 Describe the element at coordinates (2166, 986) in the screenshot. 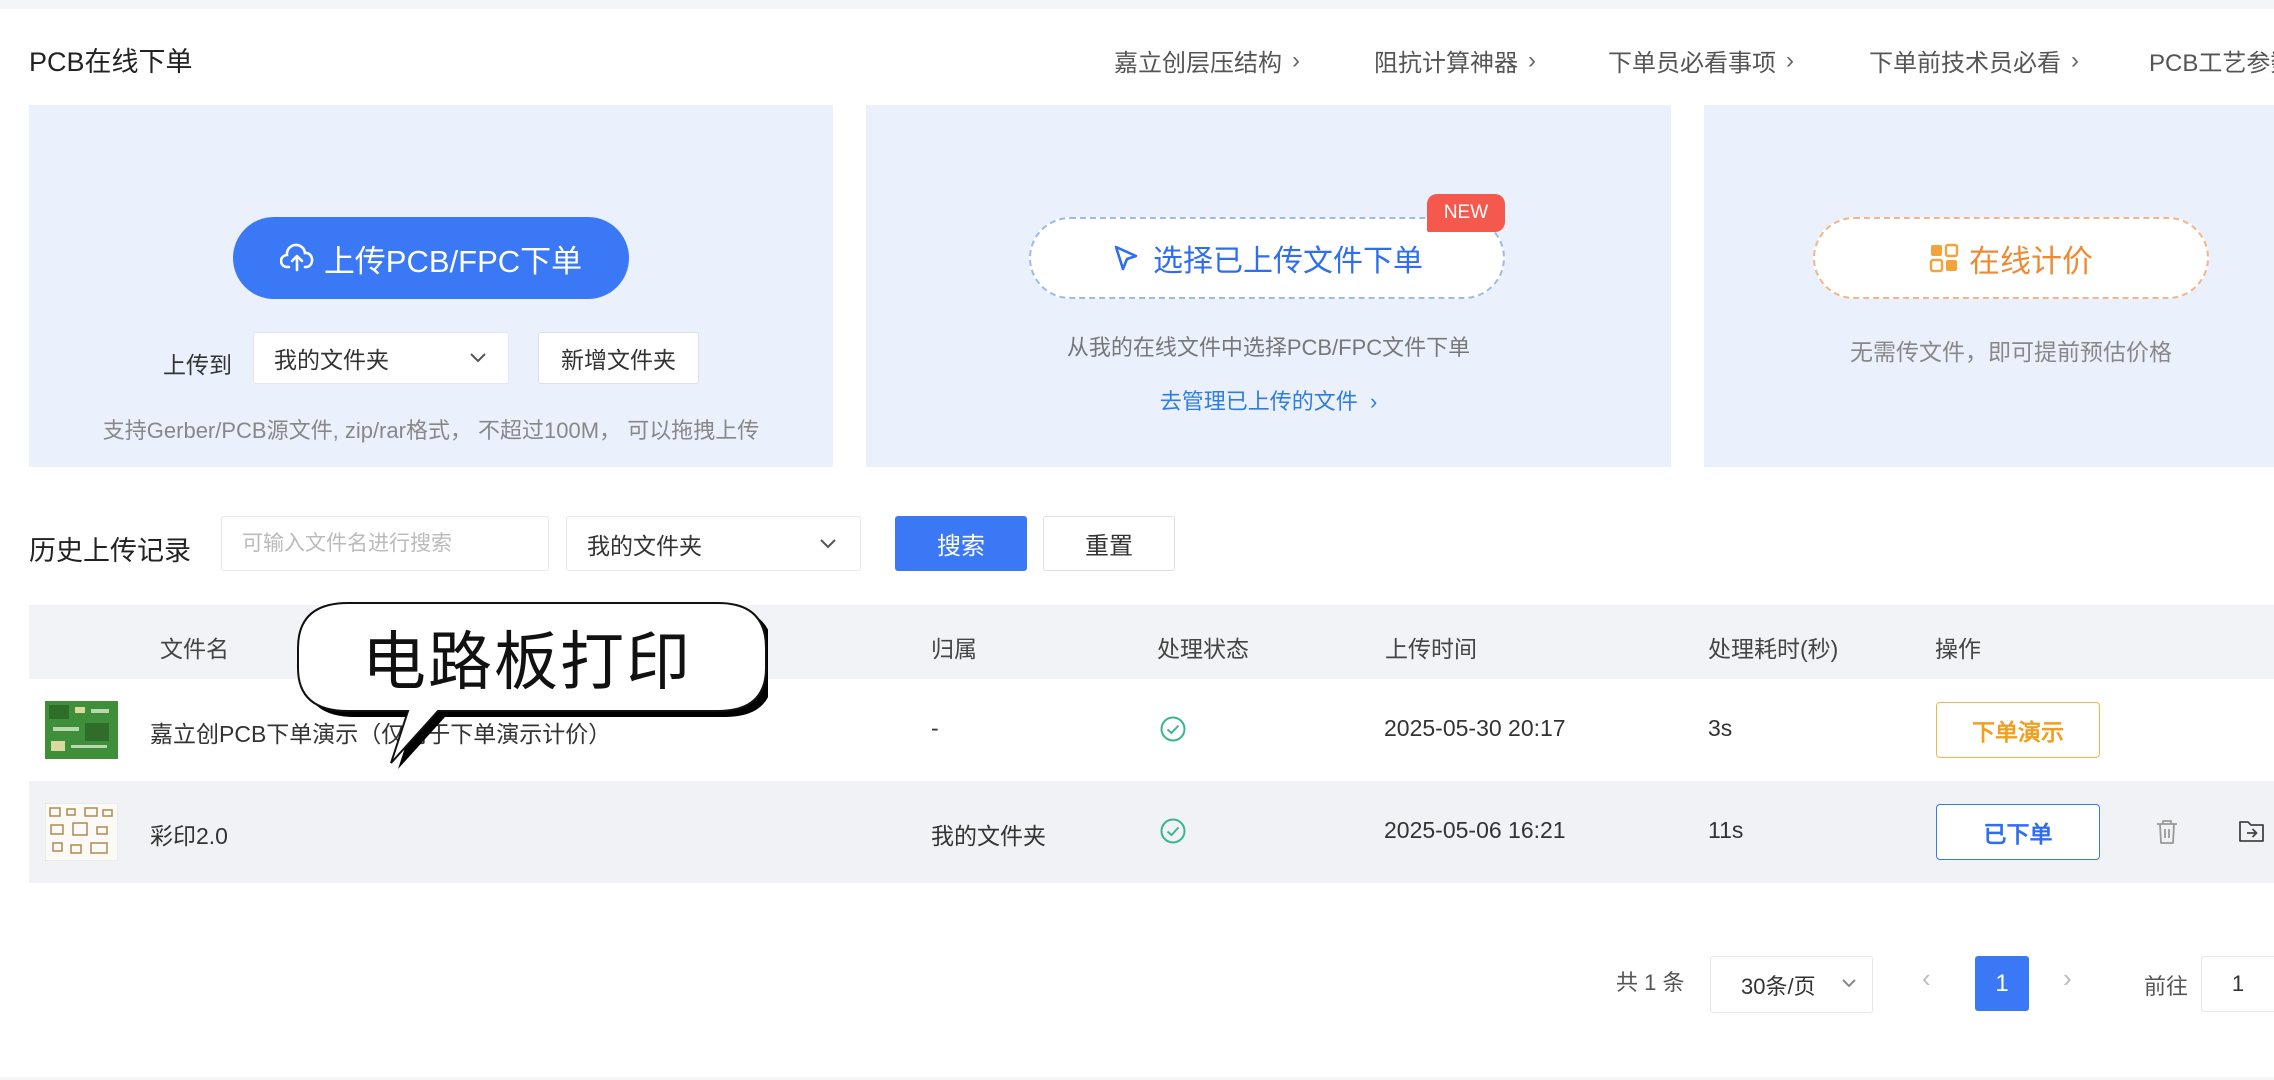

I see `goto-label: 前往` at that location.